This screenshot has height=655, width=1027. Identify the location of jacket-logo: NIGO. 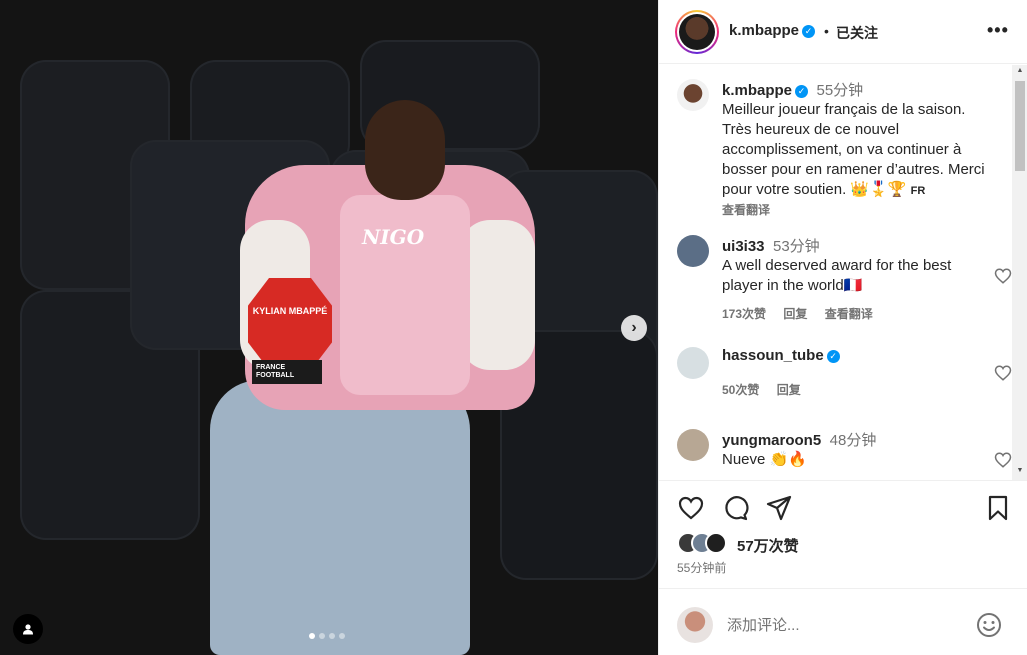
(393, 237).